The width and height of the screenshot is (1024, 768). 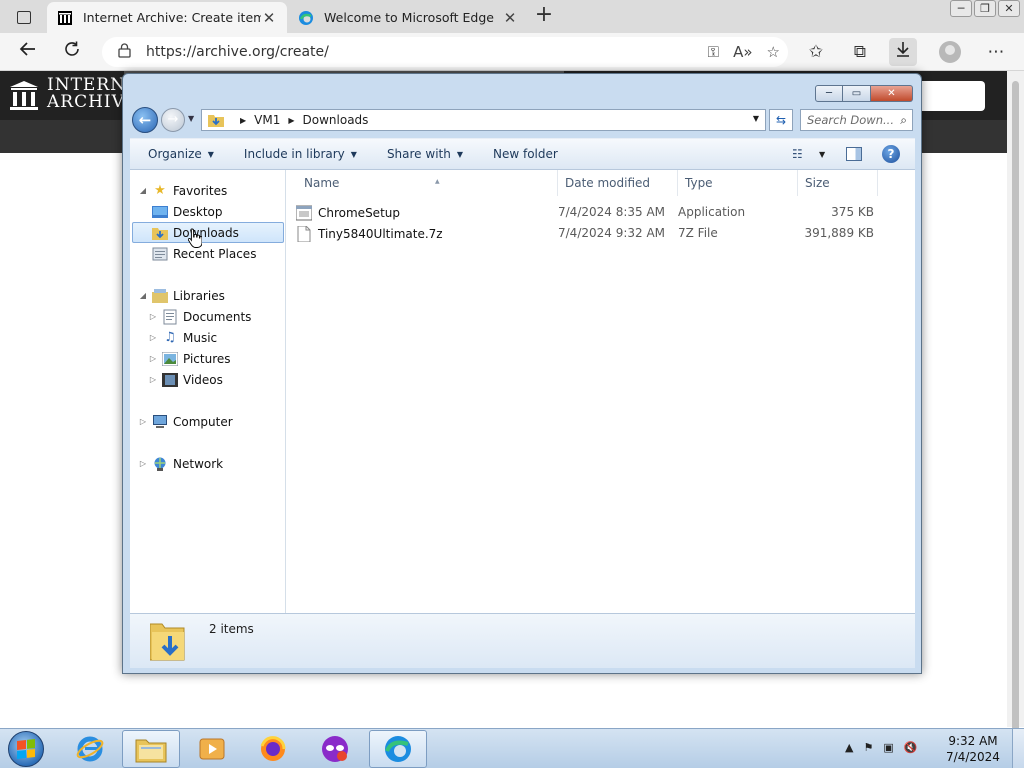 I want to click on nav-pictures: ▷ Pictures, so click(x=189, y=358).